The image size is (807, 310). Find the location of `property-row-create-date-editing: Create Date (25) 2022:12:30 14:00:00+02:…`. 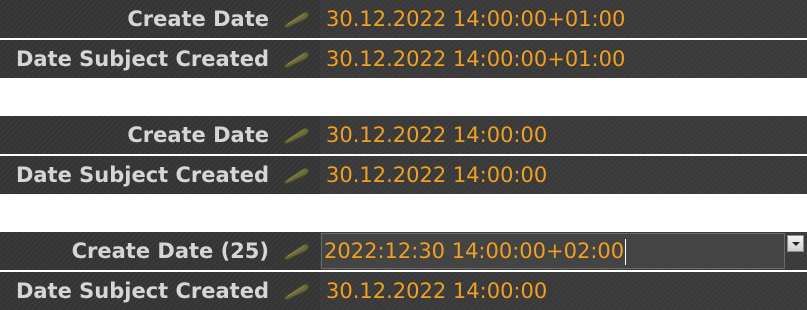

property-row-create-date-editing: Create Date (25) 2022:12:30 14:00:00+02:… is located at coordinates (403, 251).